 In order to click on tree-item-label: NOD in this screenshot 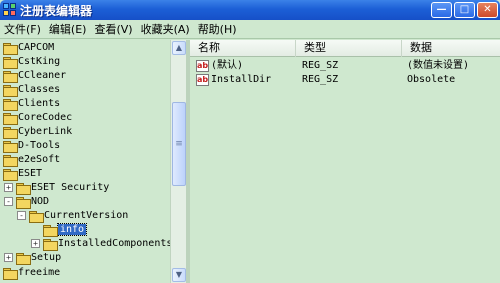, I will do `click(40, 201)`.